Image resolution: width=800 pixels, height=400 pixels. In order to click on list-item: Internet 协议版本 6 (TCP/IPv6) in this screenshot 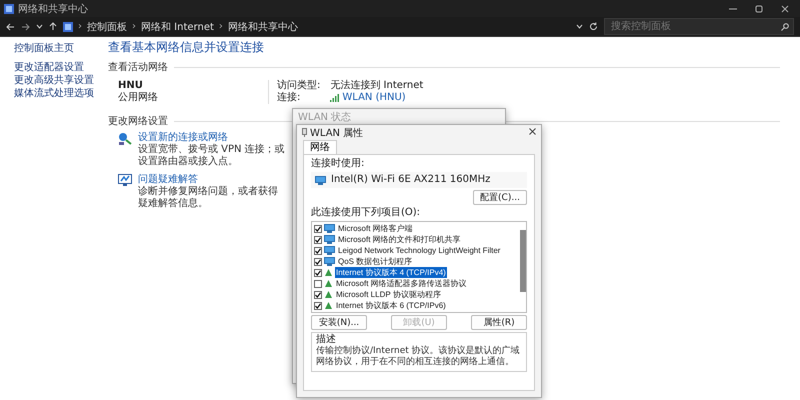, I will do `click(391, 305)`.